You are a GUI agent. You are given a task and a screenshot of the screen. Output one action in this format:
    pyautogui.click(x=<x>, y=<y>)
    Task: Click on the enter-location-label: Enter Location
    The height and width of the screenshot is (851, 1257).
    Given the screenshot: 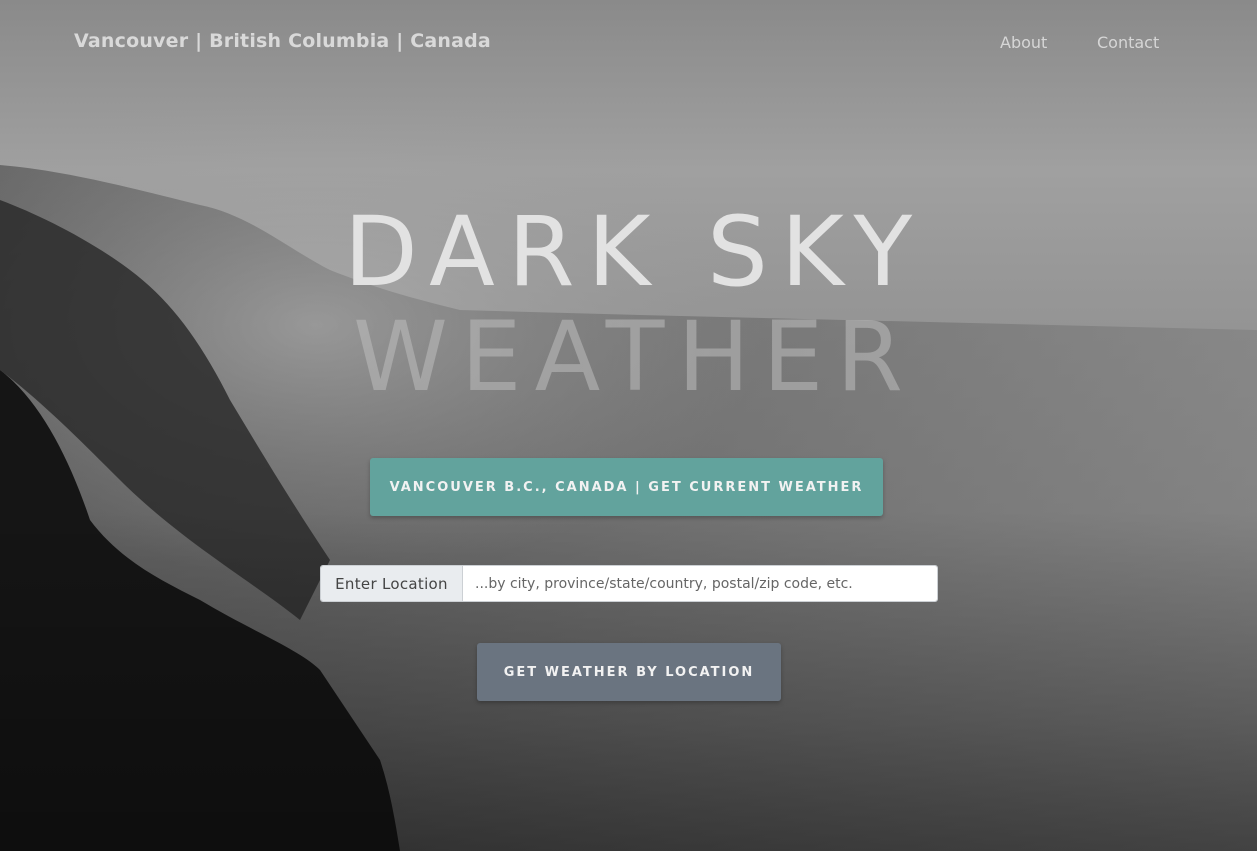 What is the action you would take?
    pyautogui.click(x=392, y=583)
    